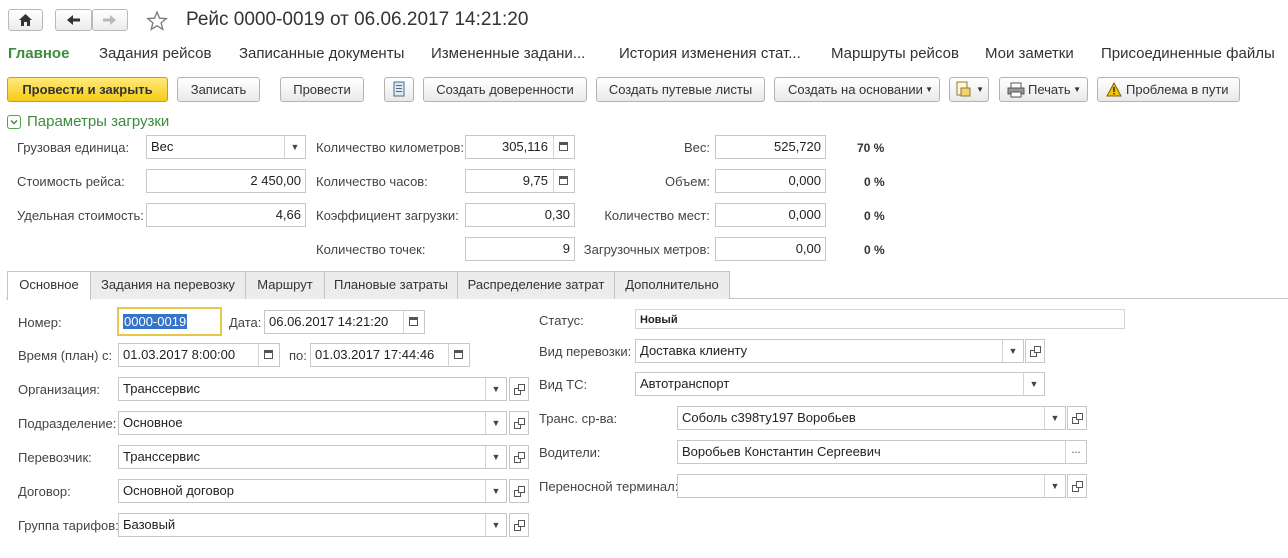  I want to click on open-organization-button, so click(519, 389).